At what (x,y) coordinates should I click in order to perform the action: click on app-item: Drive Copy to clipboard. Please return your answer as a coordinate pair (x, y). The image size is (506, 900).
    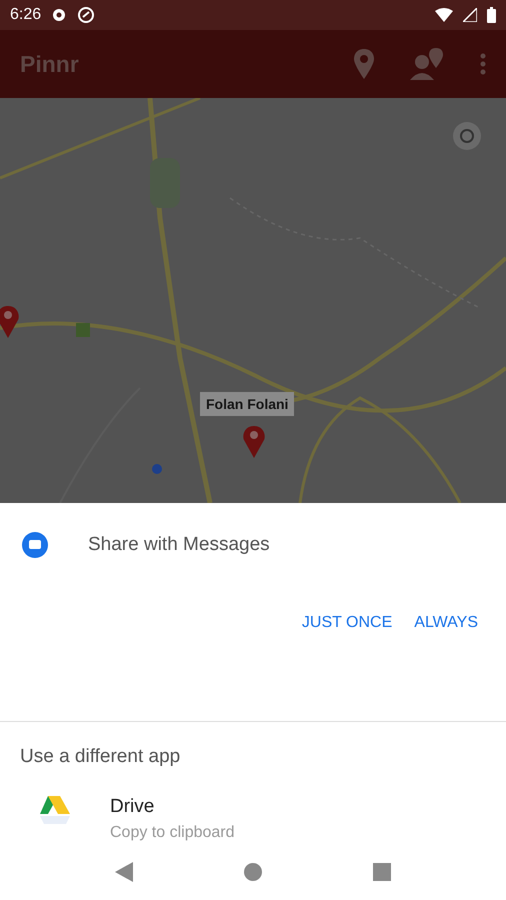
    Looking at the image, I should click on (253, 805).